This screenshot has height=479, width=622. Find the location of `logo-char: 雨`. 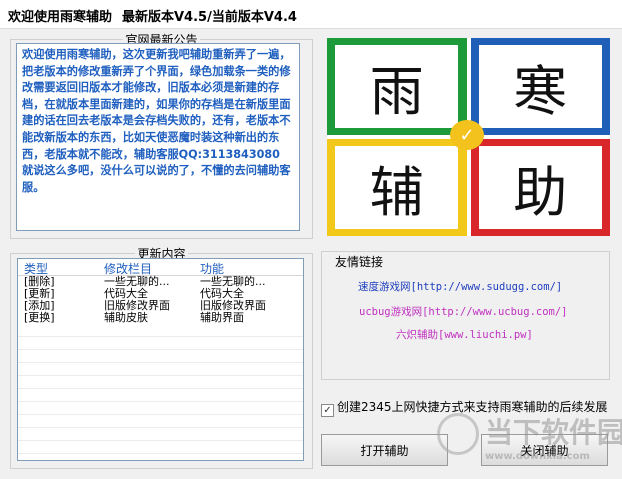

logo-char: 雨 is located at coordinates (397, 86).